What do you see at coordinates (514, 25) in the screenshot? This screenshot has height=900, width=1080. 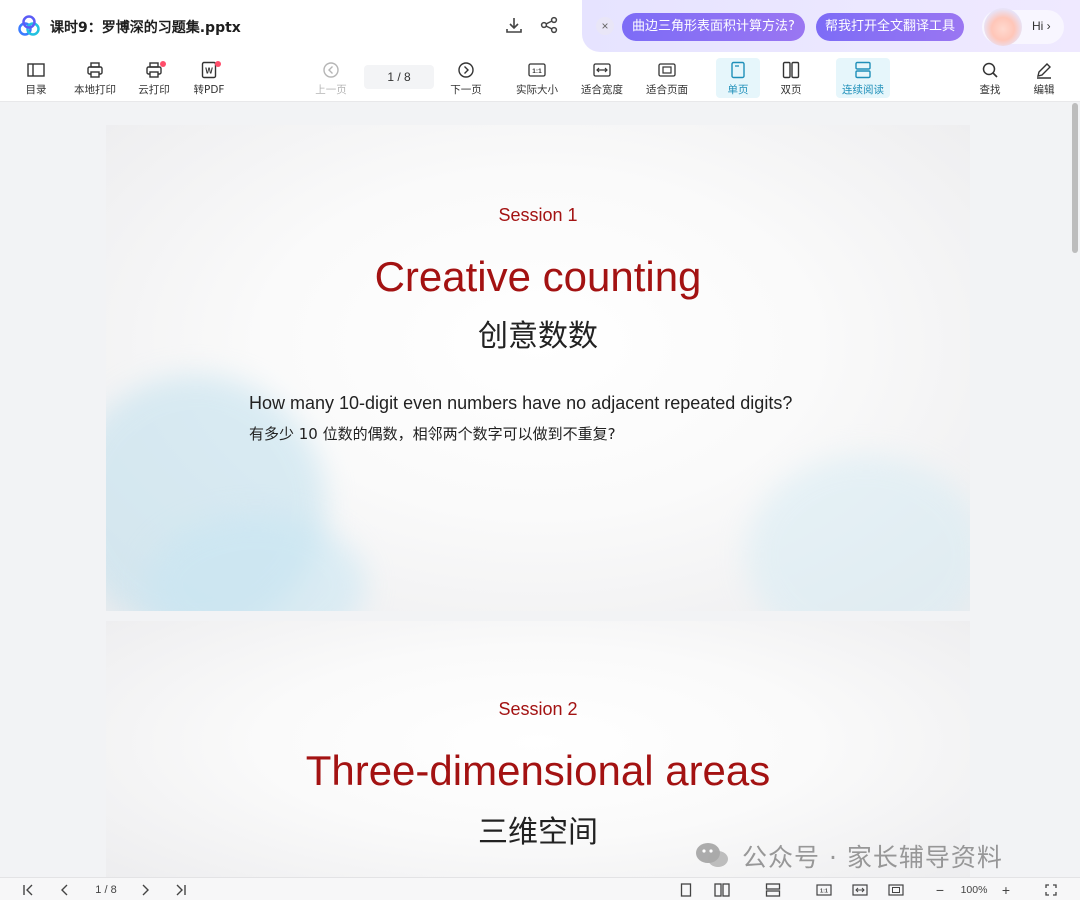 I see `download-icon` at bounding box center [514, 25].